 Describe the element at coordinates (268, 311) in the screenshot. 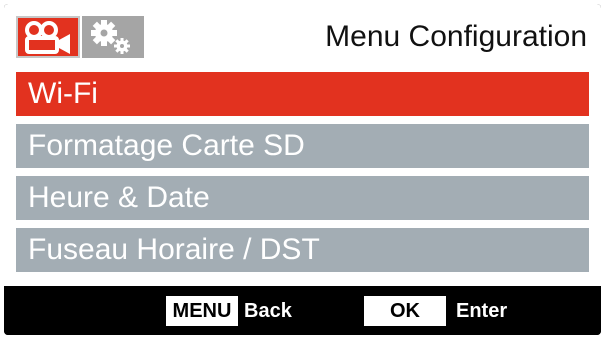

I see `back-label: Back` at that location.